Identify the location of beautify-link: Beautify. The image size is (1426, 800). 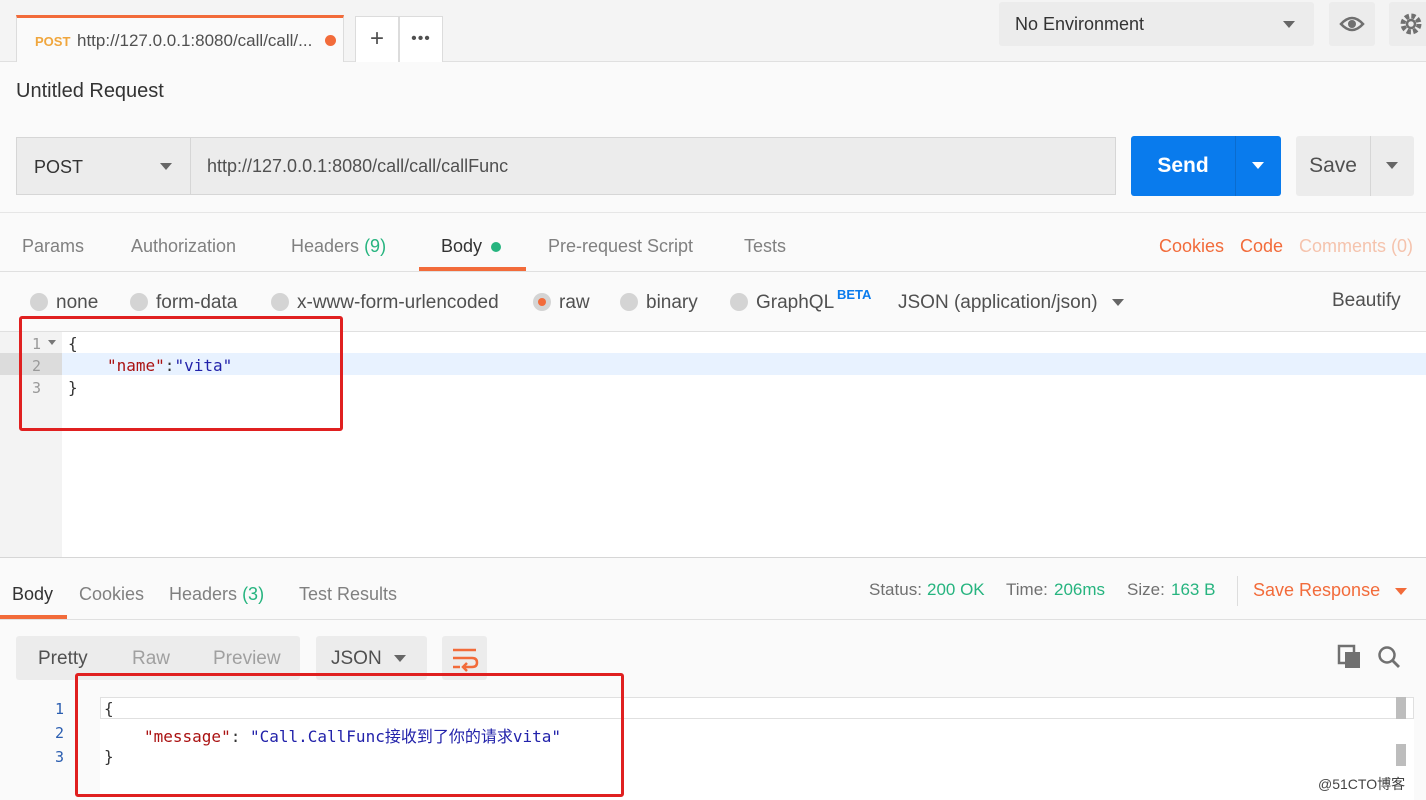
(1366, 301).